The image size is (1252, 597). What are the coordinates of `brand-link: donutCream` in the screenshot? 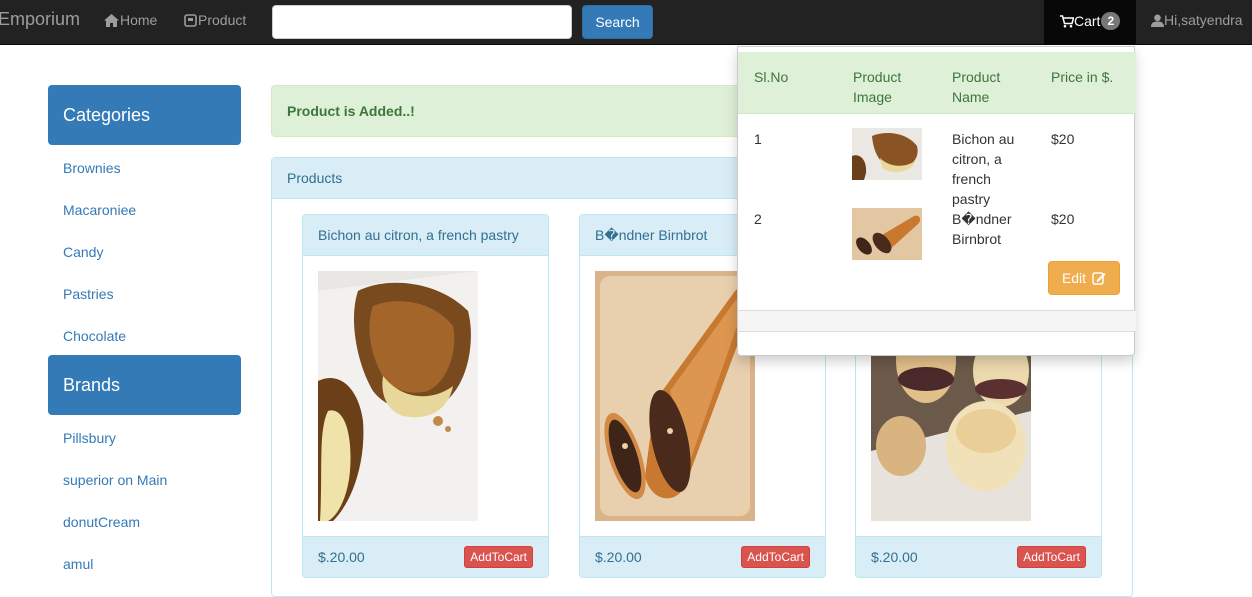 It's located at (101, 522).